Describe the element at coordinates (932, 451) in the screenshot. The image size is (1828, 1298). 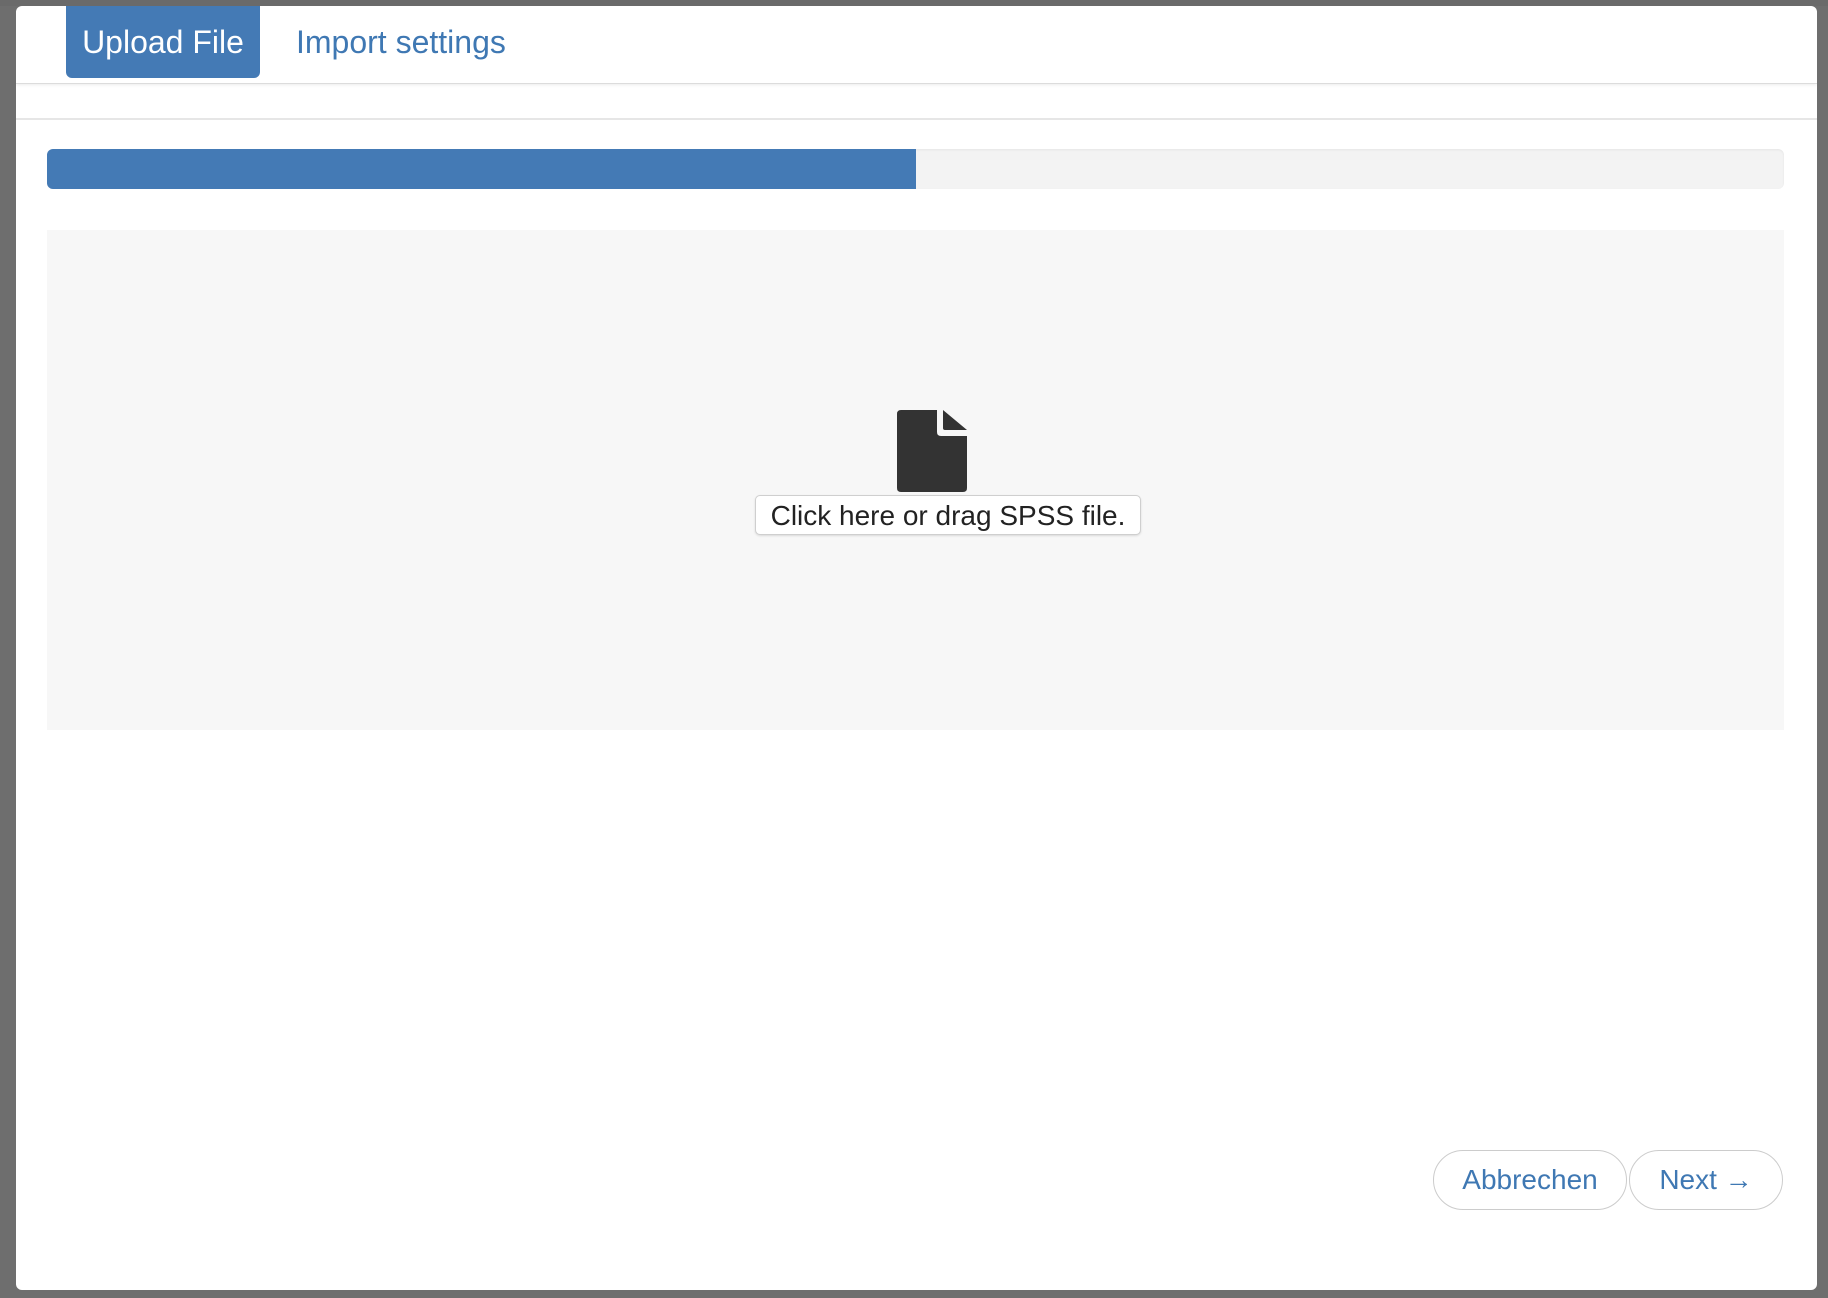
I see `file-icon` at that location.